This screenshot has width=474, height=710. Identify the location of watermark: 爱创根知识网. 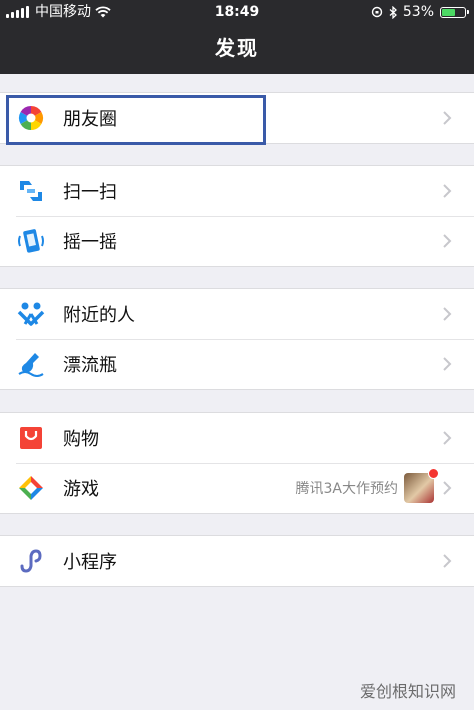
(407, 691).